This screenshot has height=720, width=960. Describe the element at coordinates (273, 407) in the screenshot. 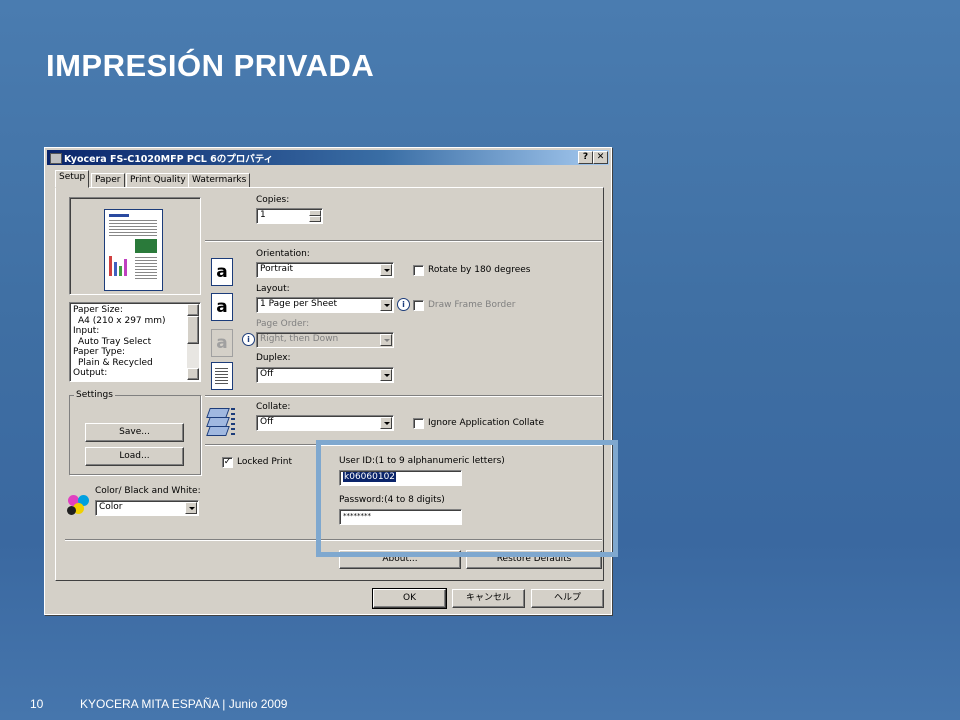

I see `collate-label: Collate:` at that location.